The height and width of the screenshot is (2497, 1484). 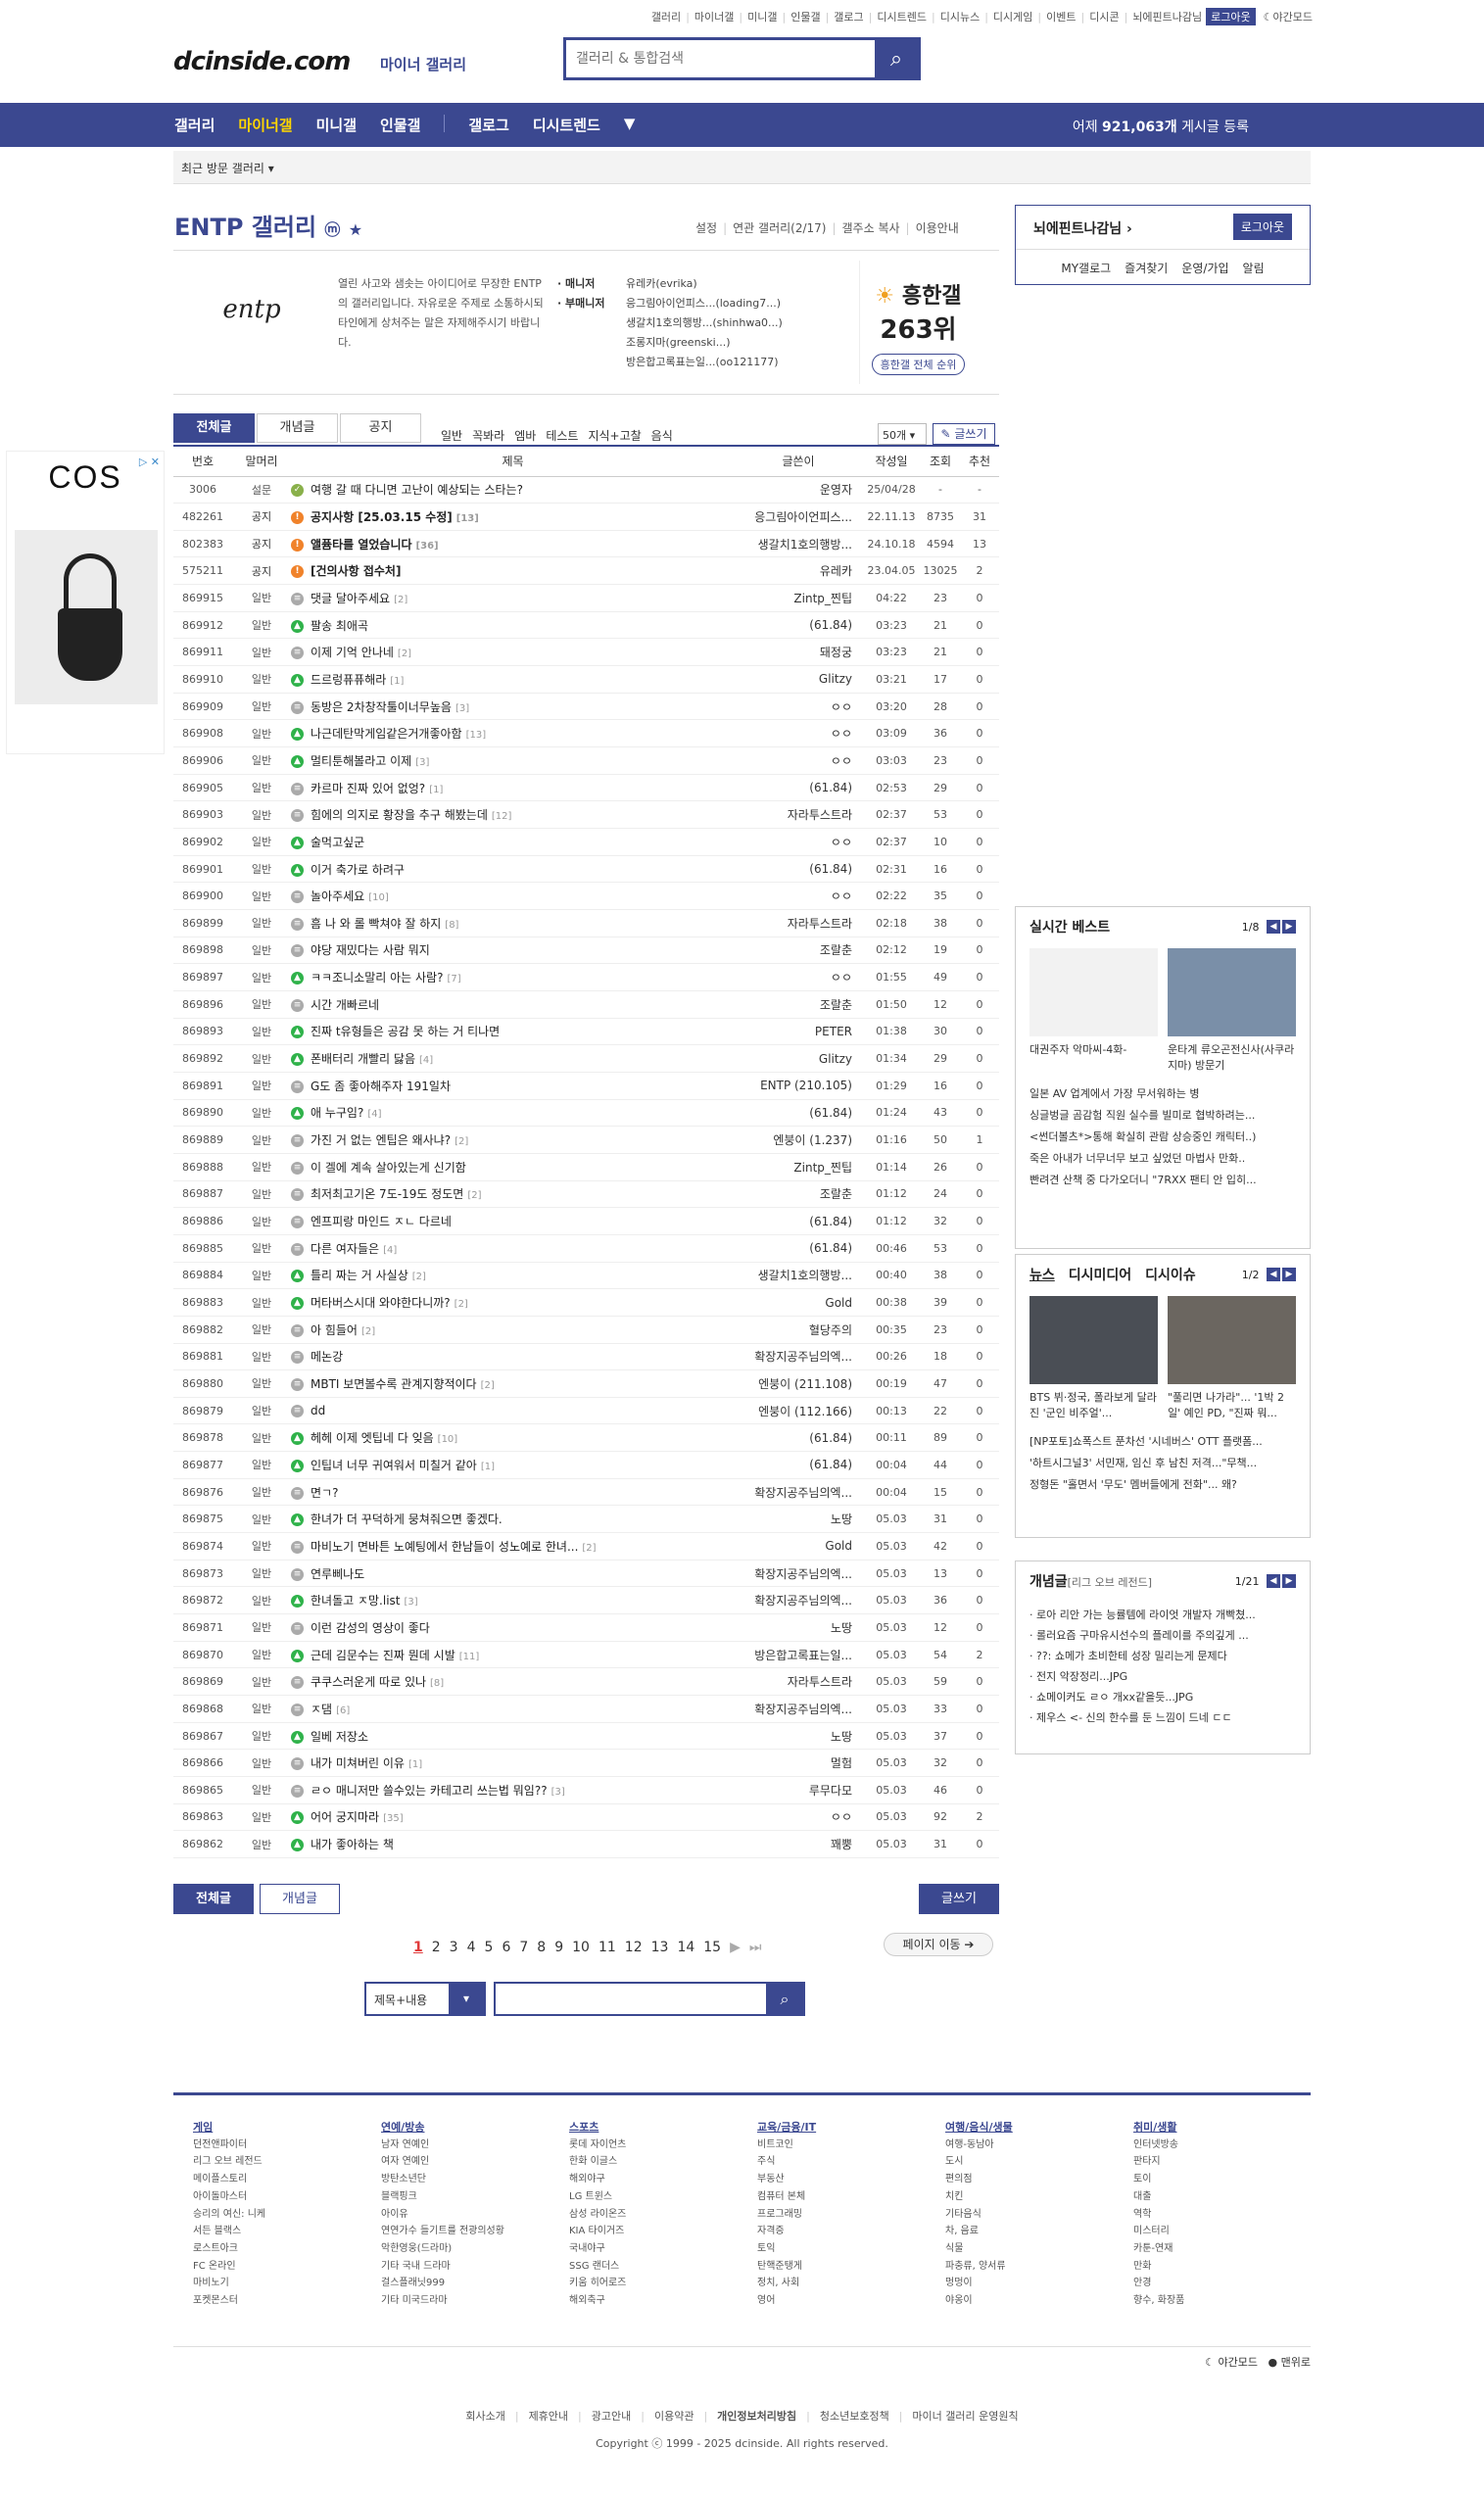 What do you see at coordinates (660, 1947) in the screenshot?
I see `page-link: 13` at bounding box center [660, 1947].